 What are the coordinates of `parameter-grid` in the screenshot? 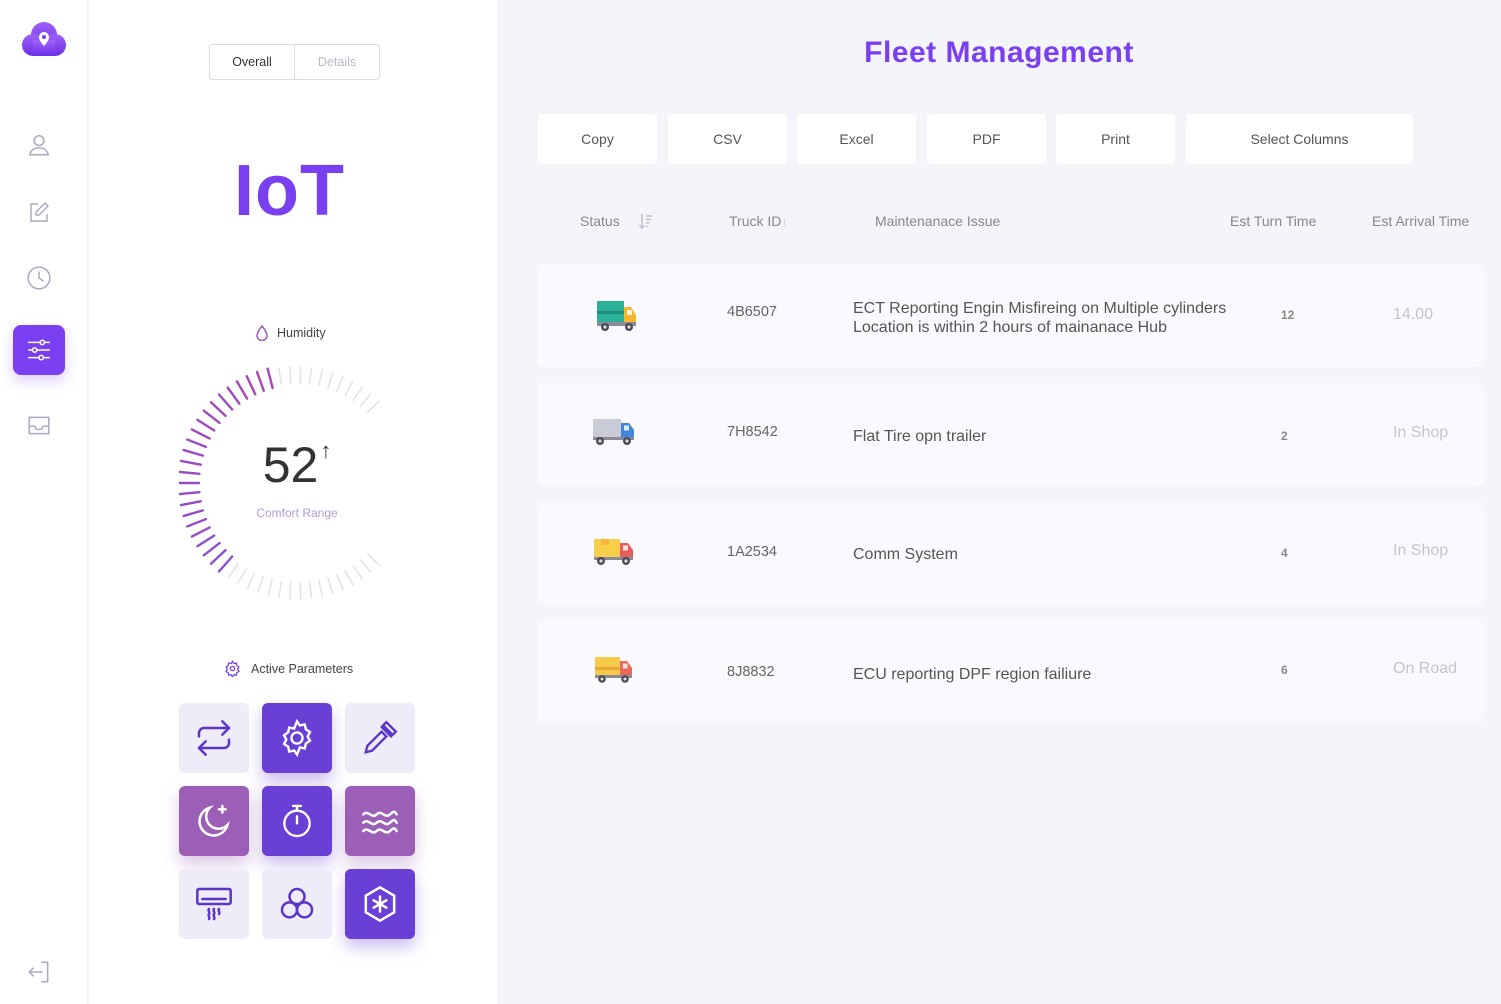 It's located at (297, 821).